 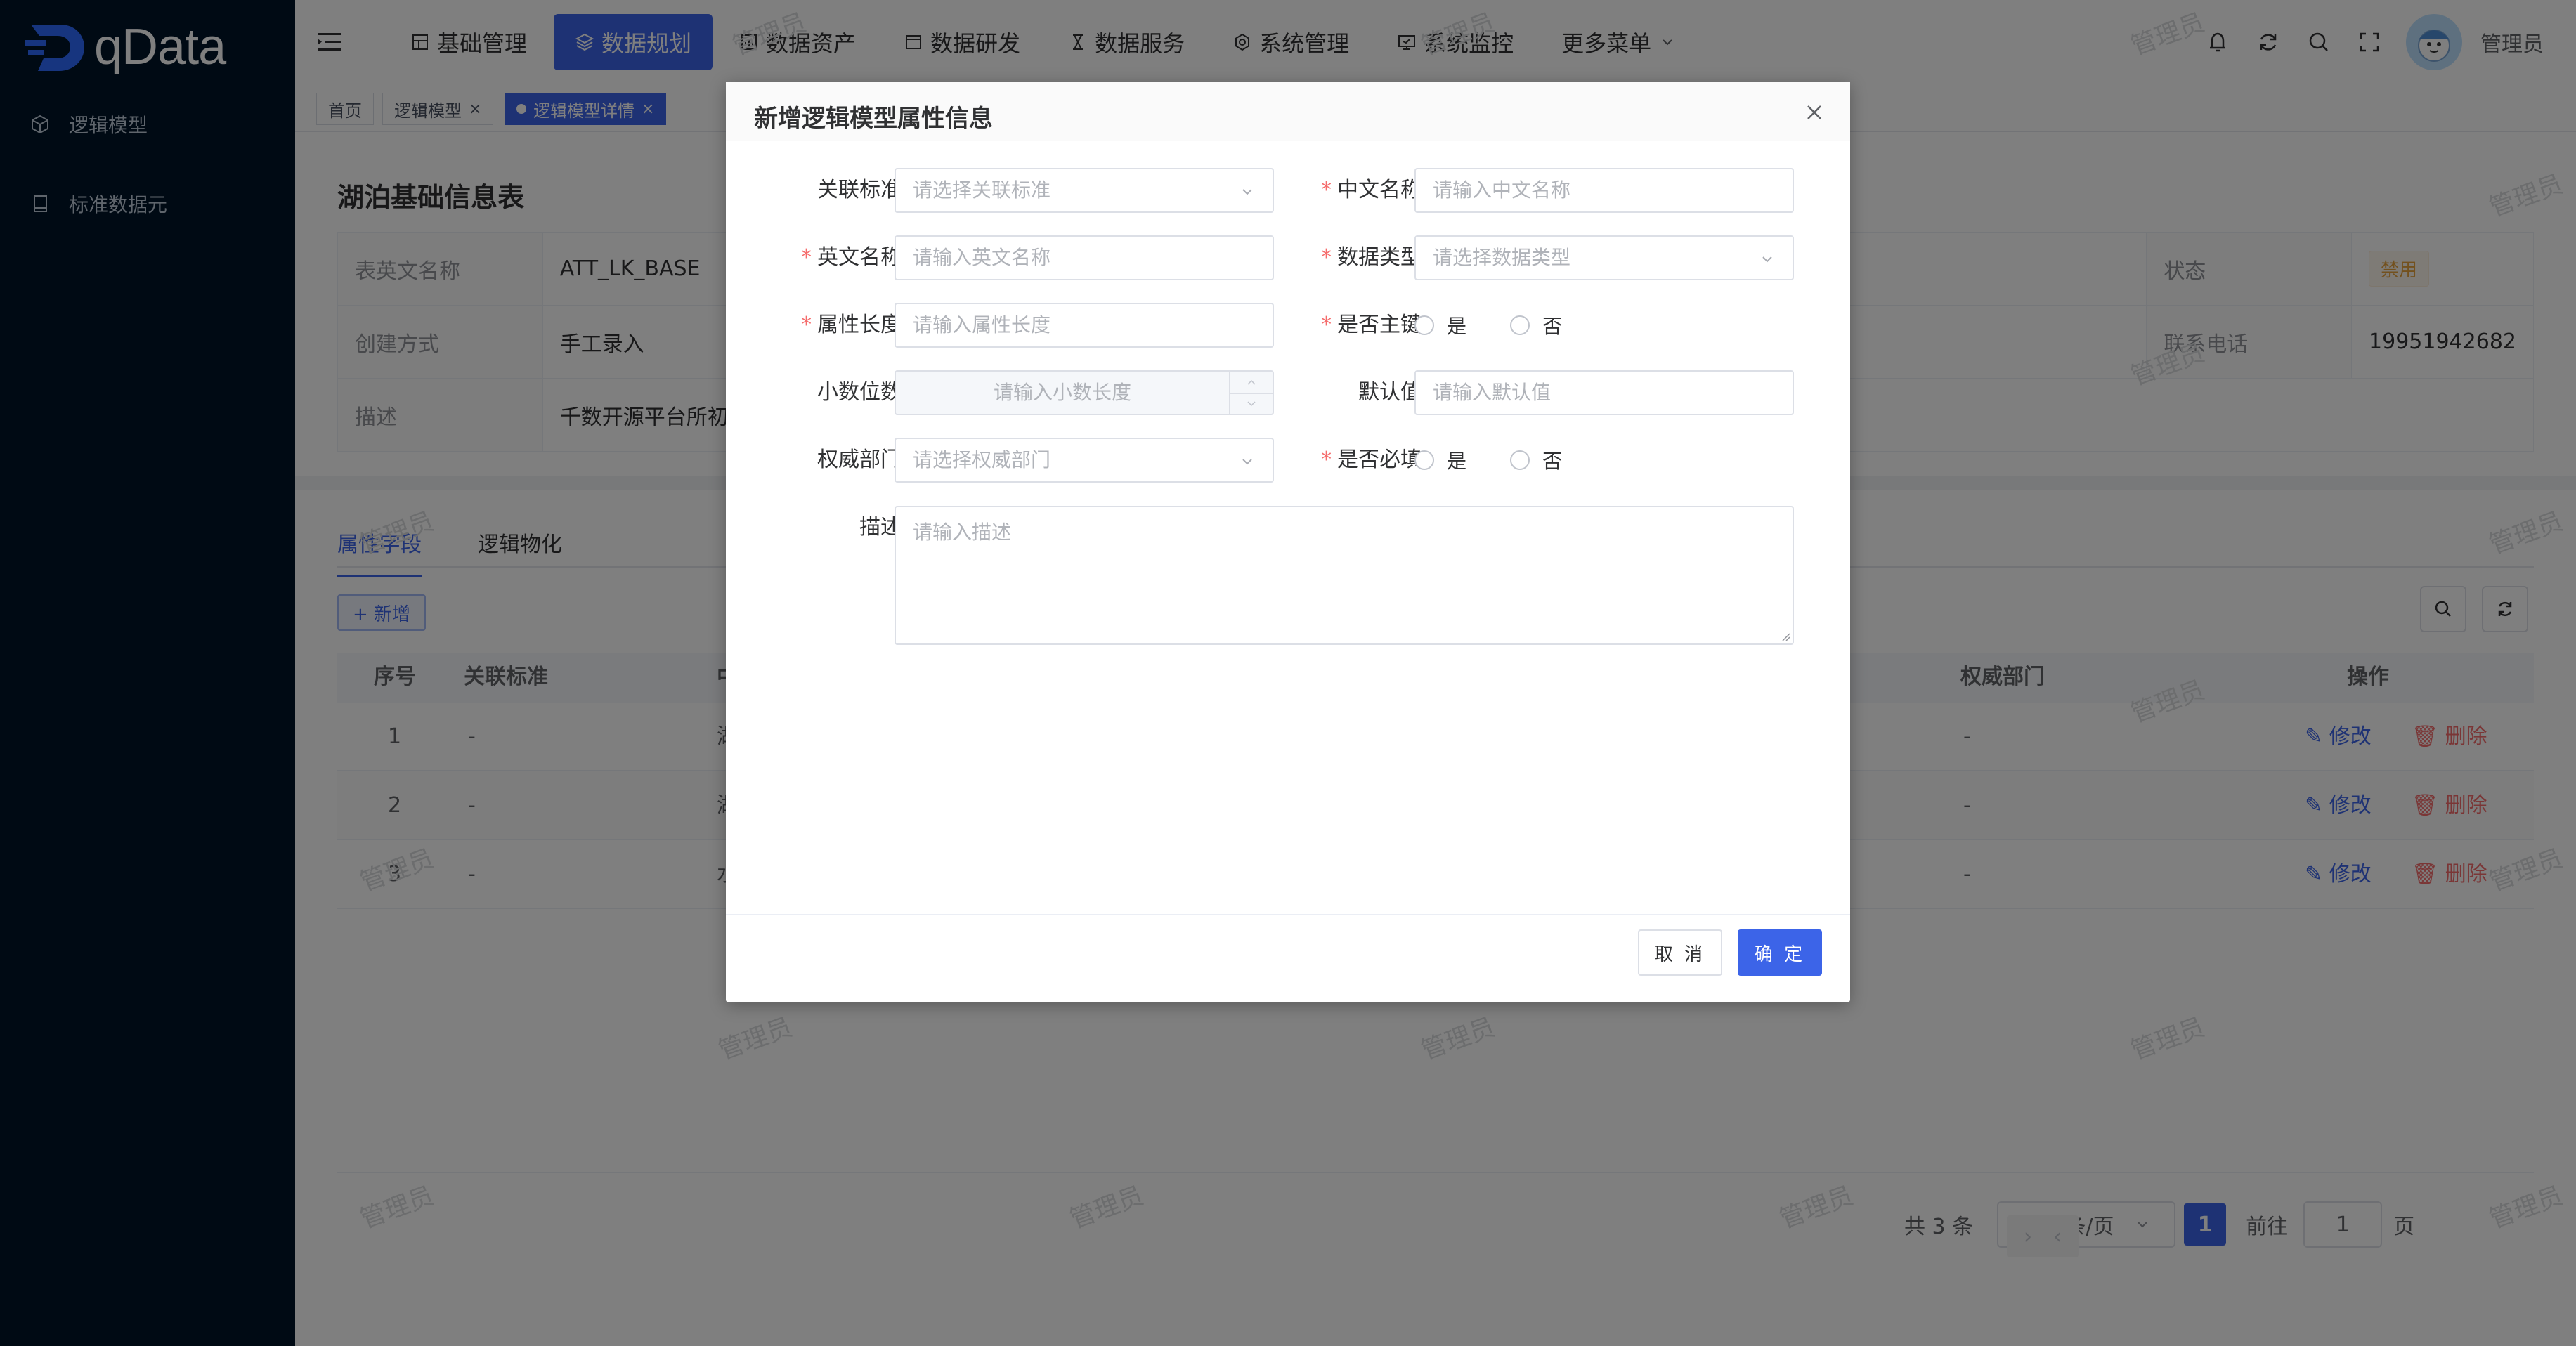 I want to click on label-length: * 属性长度, so click(x=824, y=326).